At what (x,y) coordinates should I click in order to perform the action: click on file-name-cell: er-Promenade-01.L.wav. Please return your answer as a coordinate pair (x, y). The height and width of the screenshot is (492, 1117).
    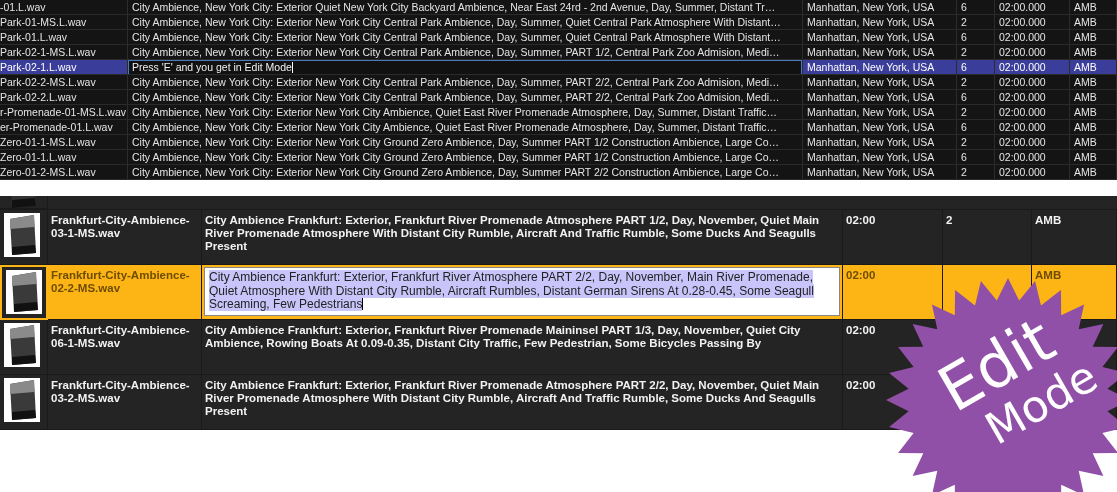
    Looking at the image, I should click on (64, 127).